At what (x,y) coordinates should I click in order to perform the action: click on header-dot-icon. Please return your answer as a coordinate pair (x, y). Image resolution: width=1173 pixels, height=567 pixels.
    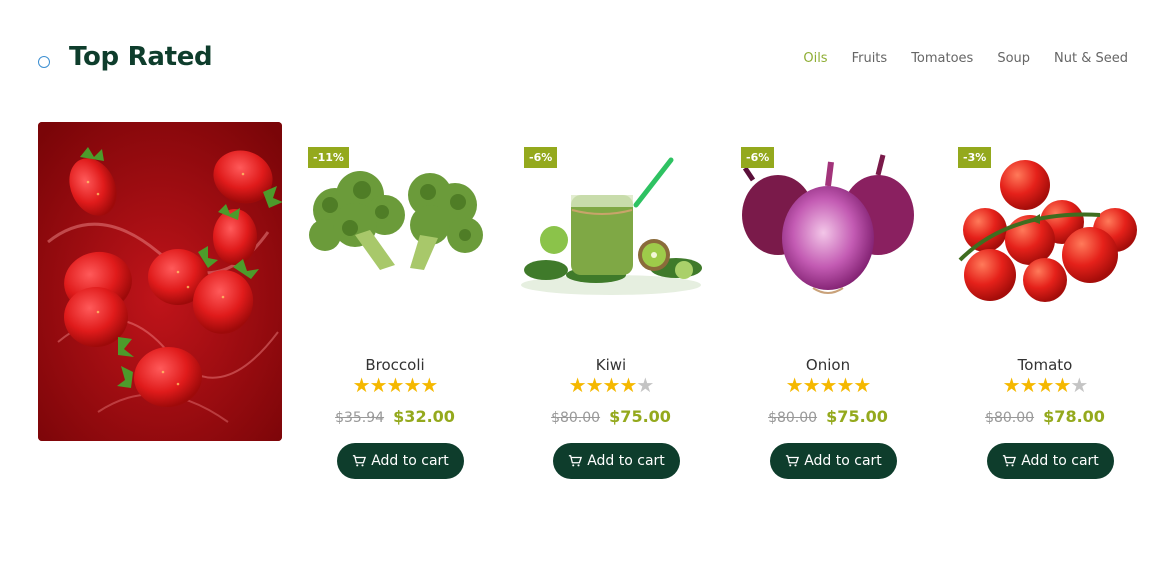
    Looking at the image, I should click on (44, 62).